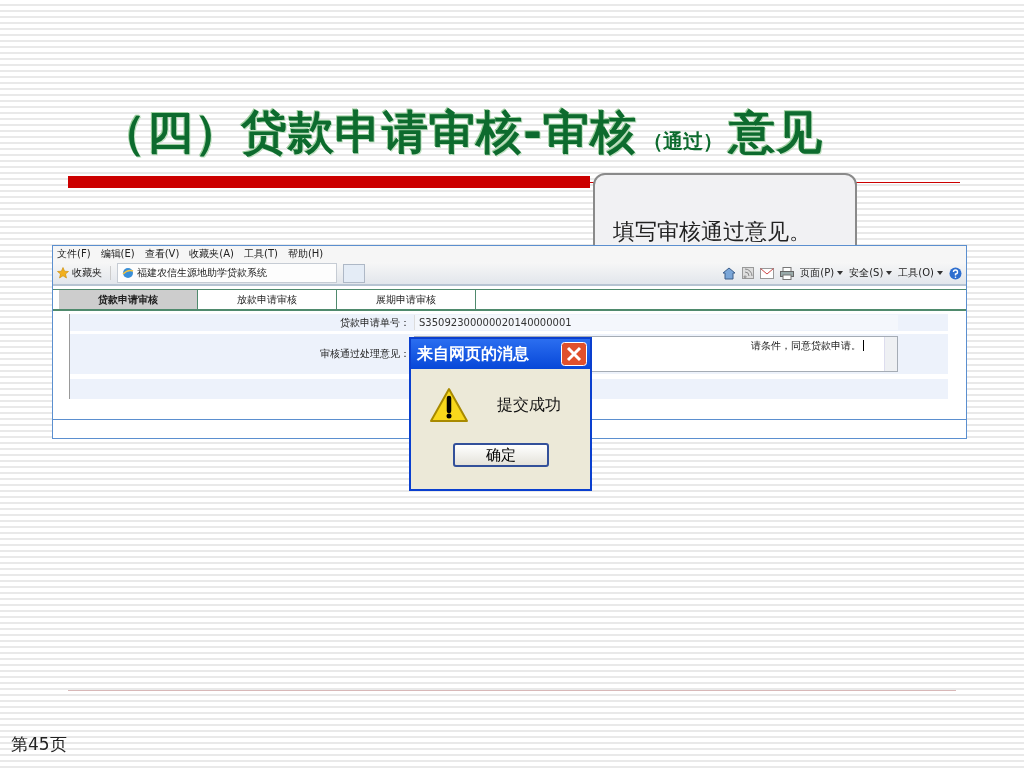  What do you see at coordinates (305, 254) in the screenshot?
I see `menu-item: 帮助(H)` at bounding box center [305, 254].